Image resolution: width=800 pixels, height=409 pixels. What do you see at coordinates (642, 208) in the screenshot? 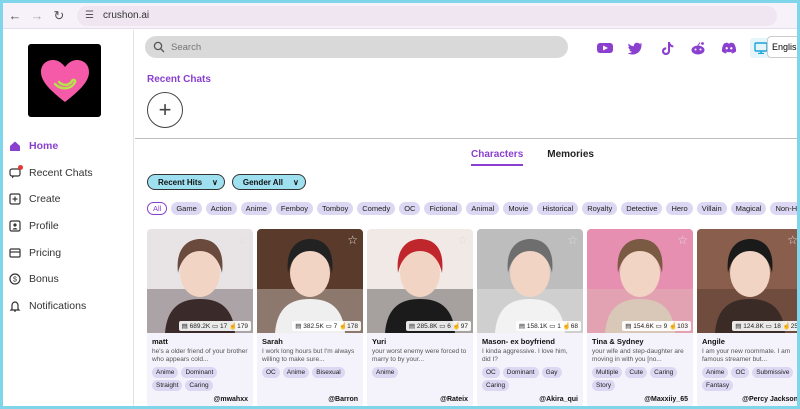
I see `tag-chip: Detective` at bounding box center [642, 208].